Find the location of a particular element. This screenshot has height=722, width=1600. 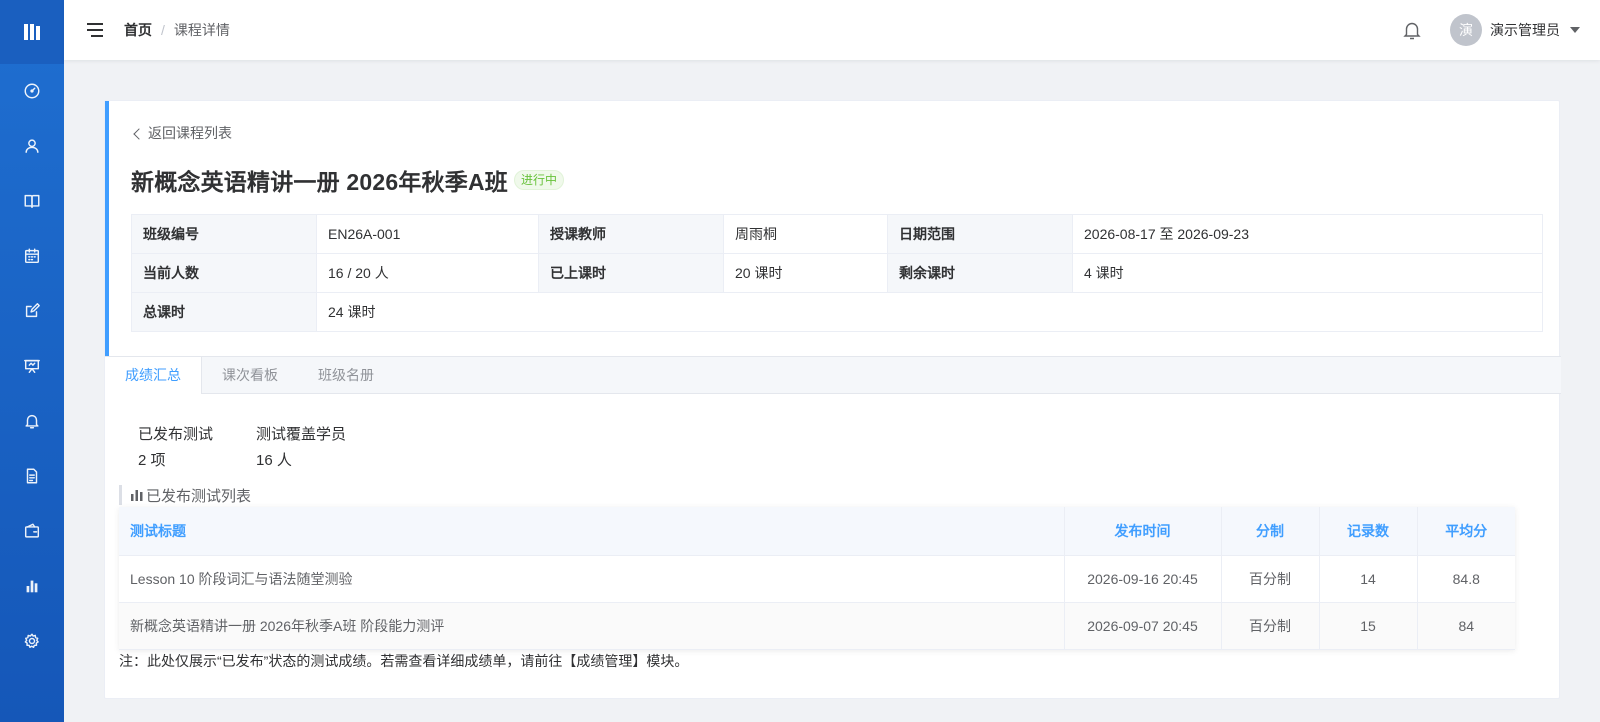

column-header: 记录数 is located at coordinates (1368, 531).